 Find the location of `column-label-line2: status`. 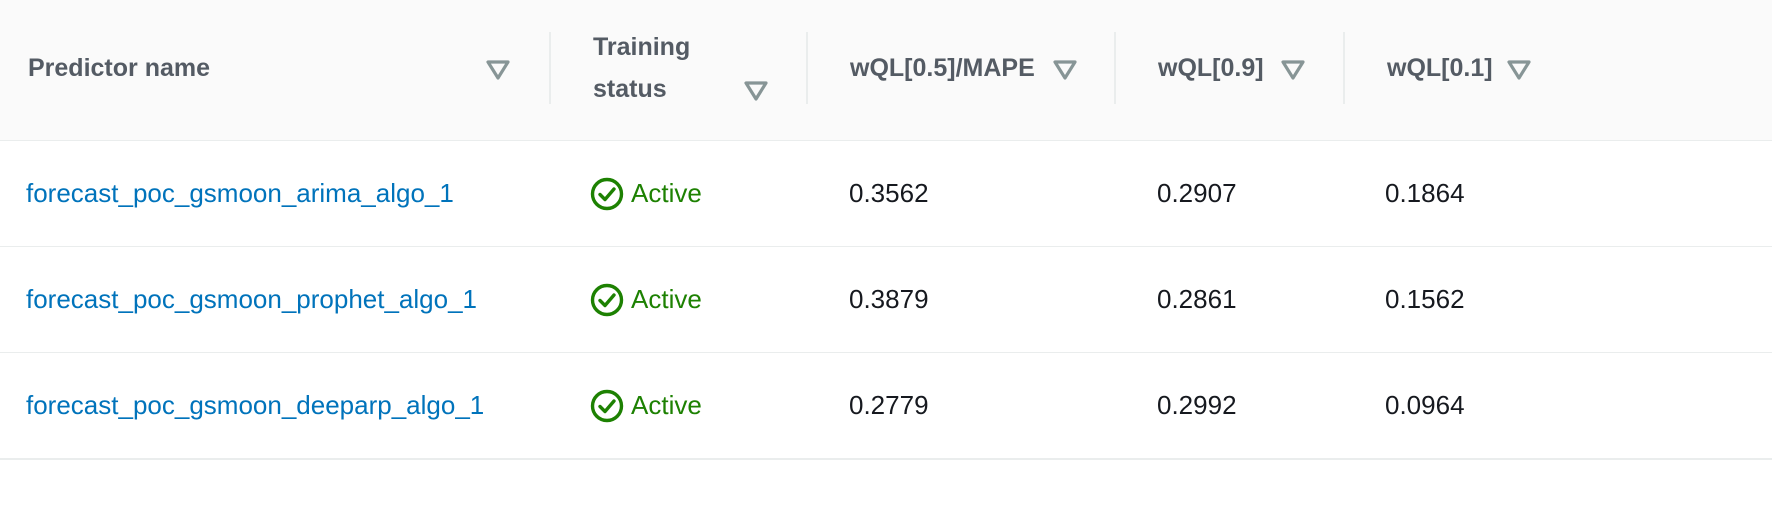

column-label-line2: status is located at coordinates (630, 89).